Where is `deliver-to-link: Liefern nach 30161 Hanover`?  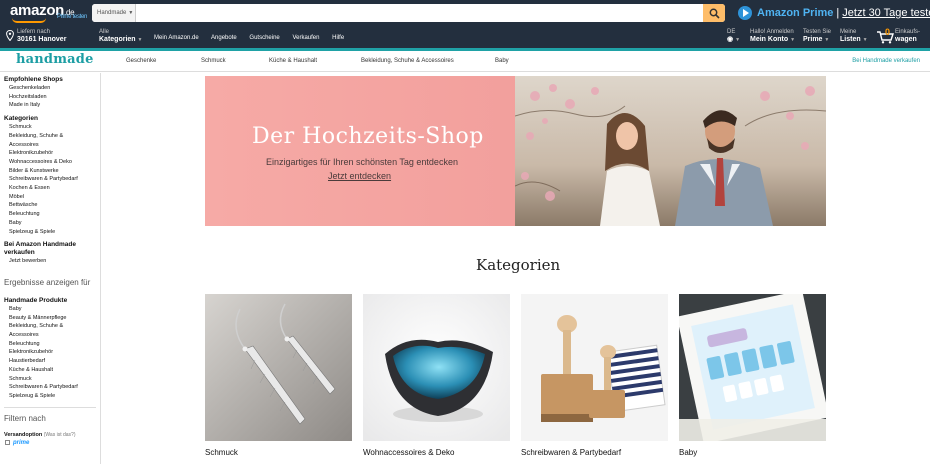
deliver-to-link: Liefern nach 30161 Hanover is located at coordinates (41, 36).